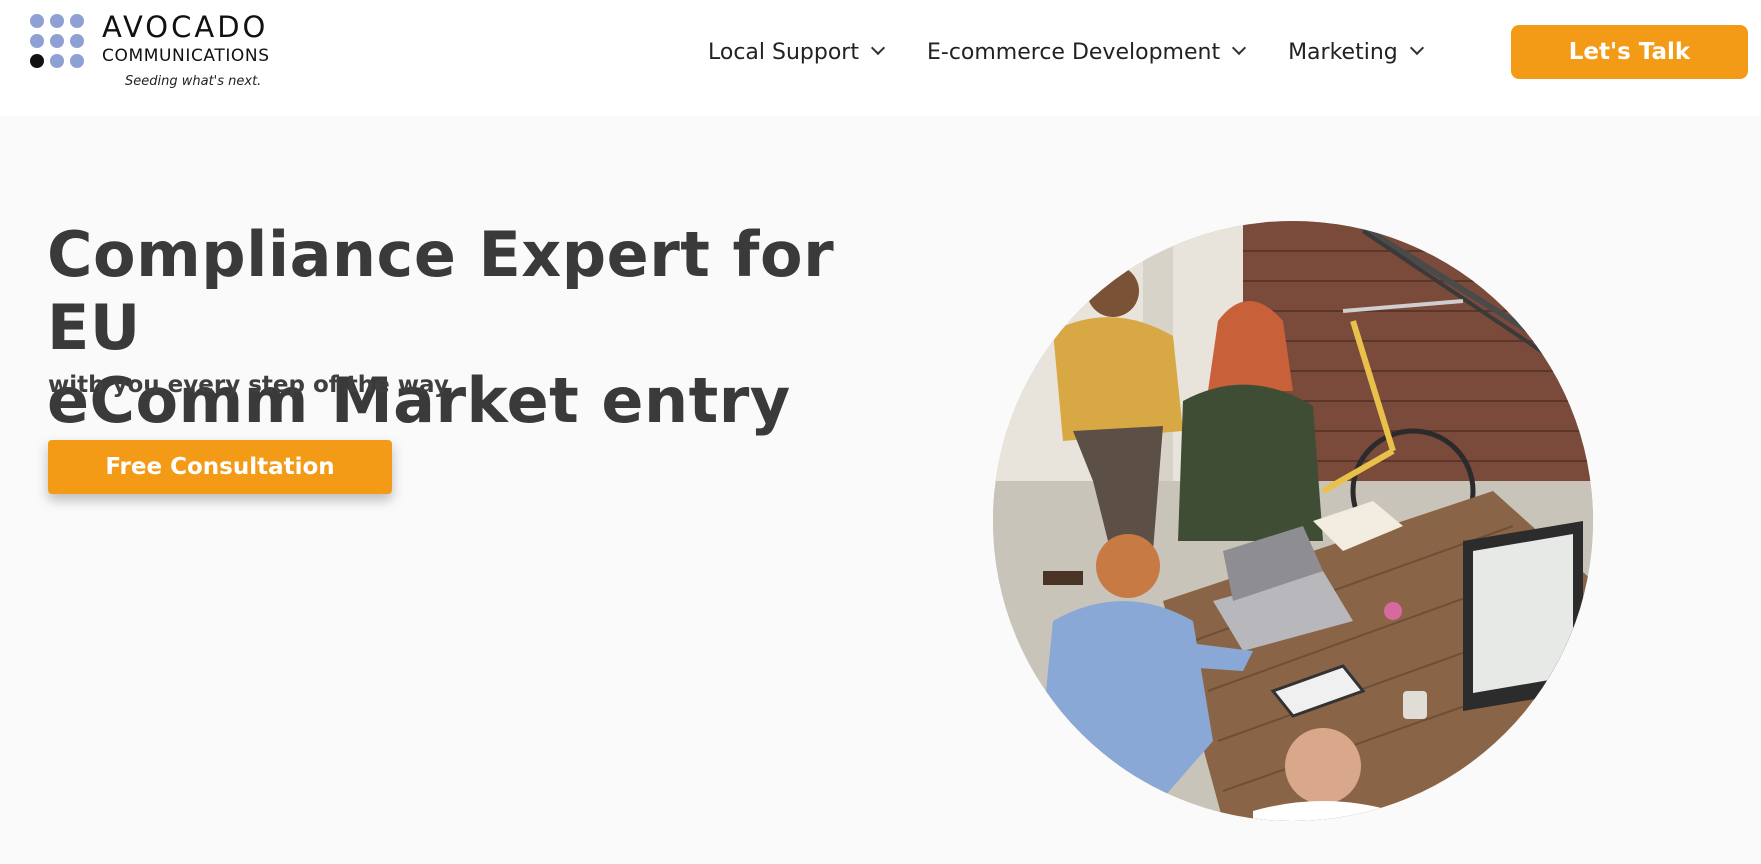 This screenshot has height=864, width=1761. What do you see at coordinates (248, 385) in the screenshot?
I see `hero-subtitle: with you every step of the way` at bounding box center [248, 385].